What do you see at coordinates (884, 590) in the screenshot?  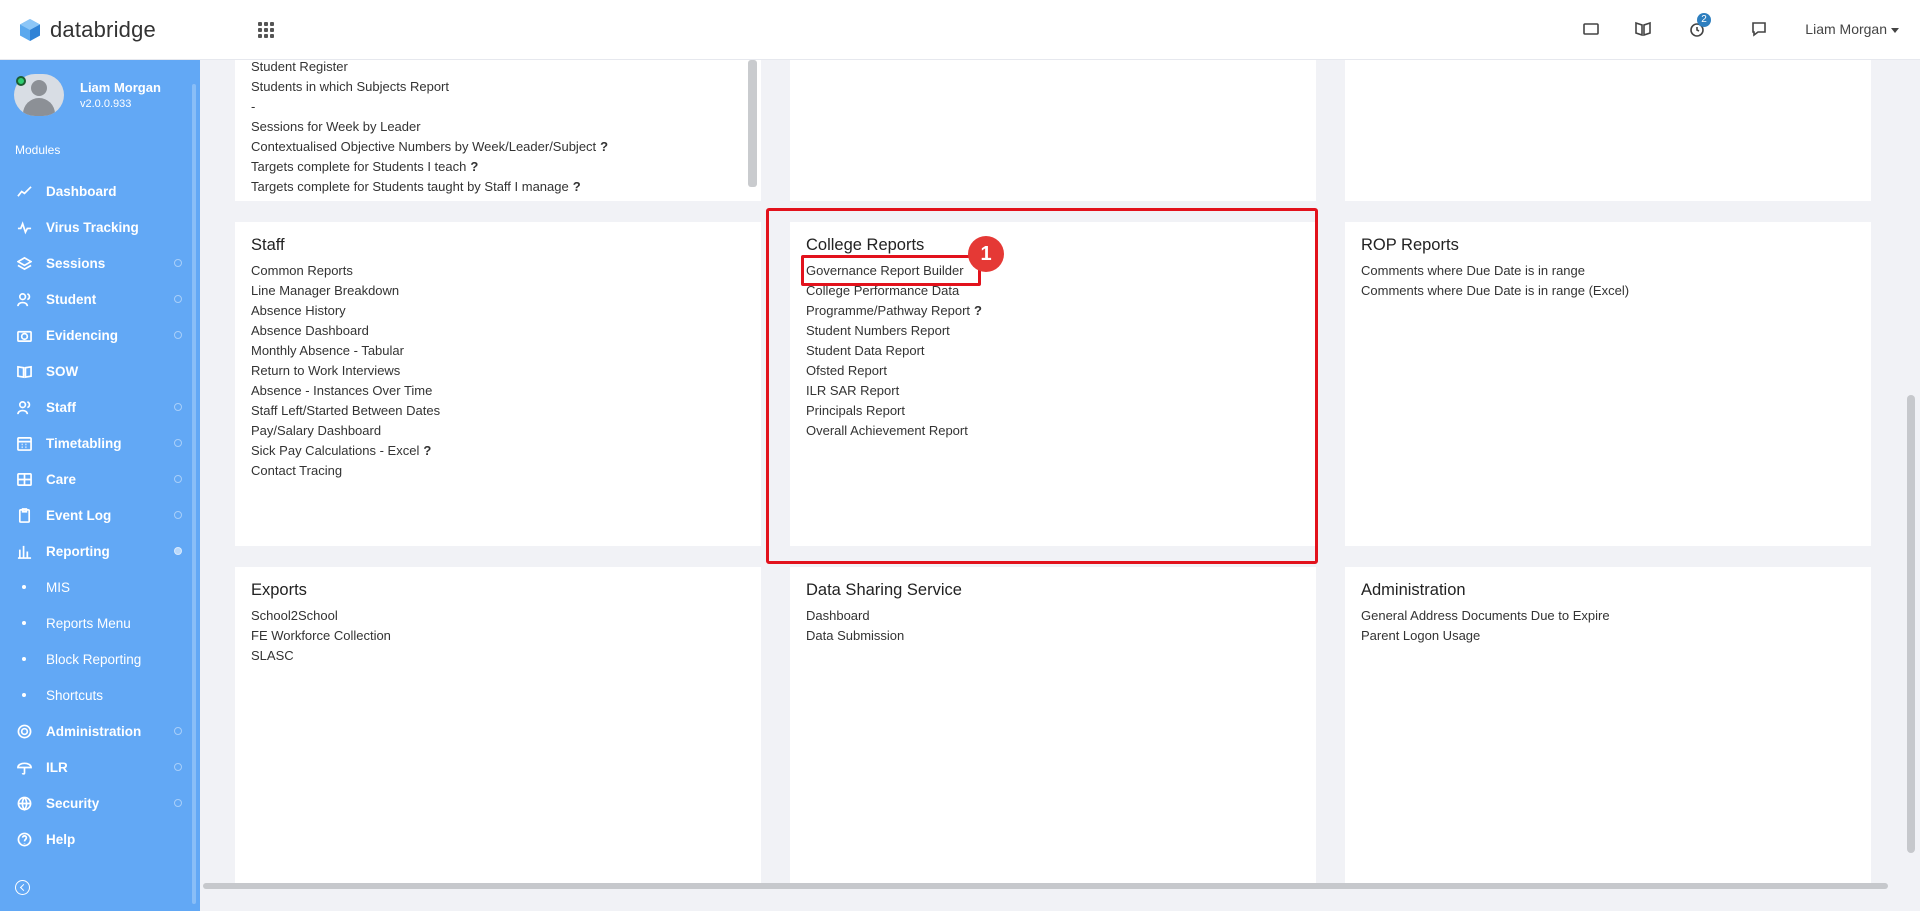 I see `card-title: Data Sharing Service` at bounding box center [884, 590].